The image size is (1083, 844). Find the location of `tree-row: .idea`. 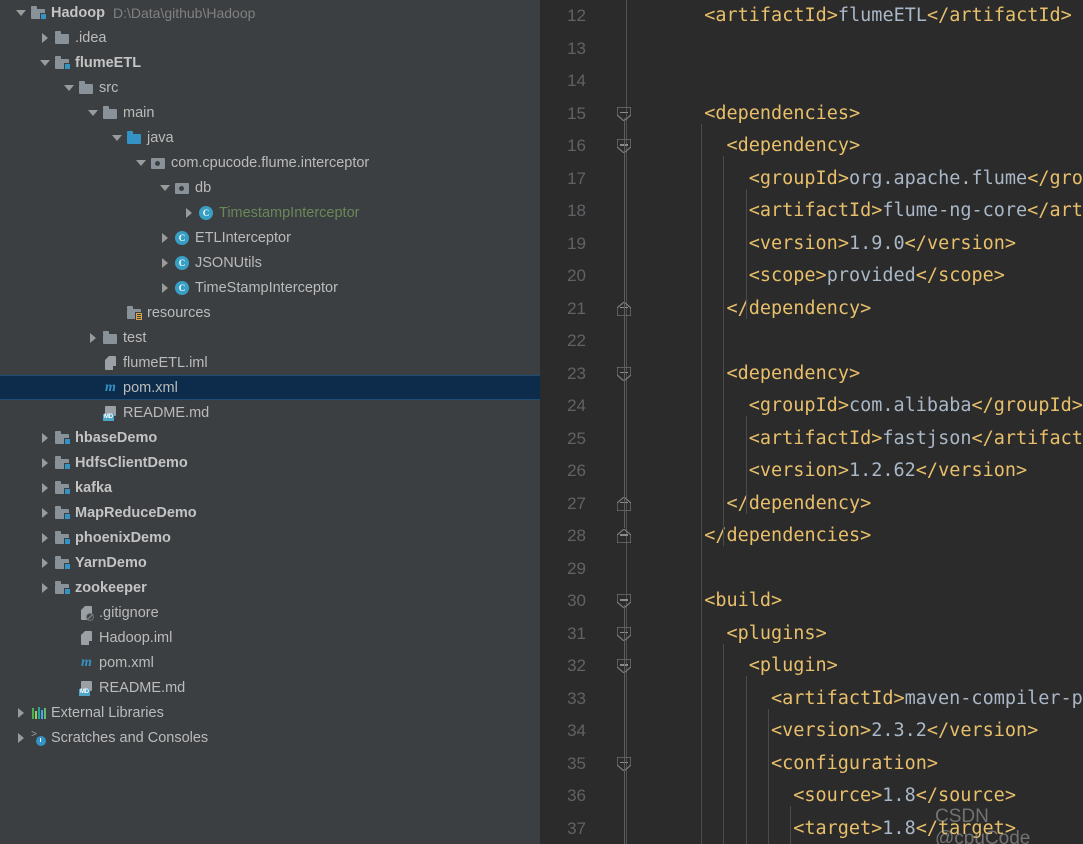

tree-row: .idea is located at coordinates (270, 37).